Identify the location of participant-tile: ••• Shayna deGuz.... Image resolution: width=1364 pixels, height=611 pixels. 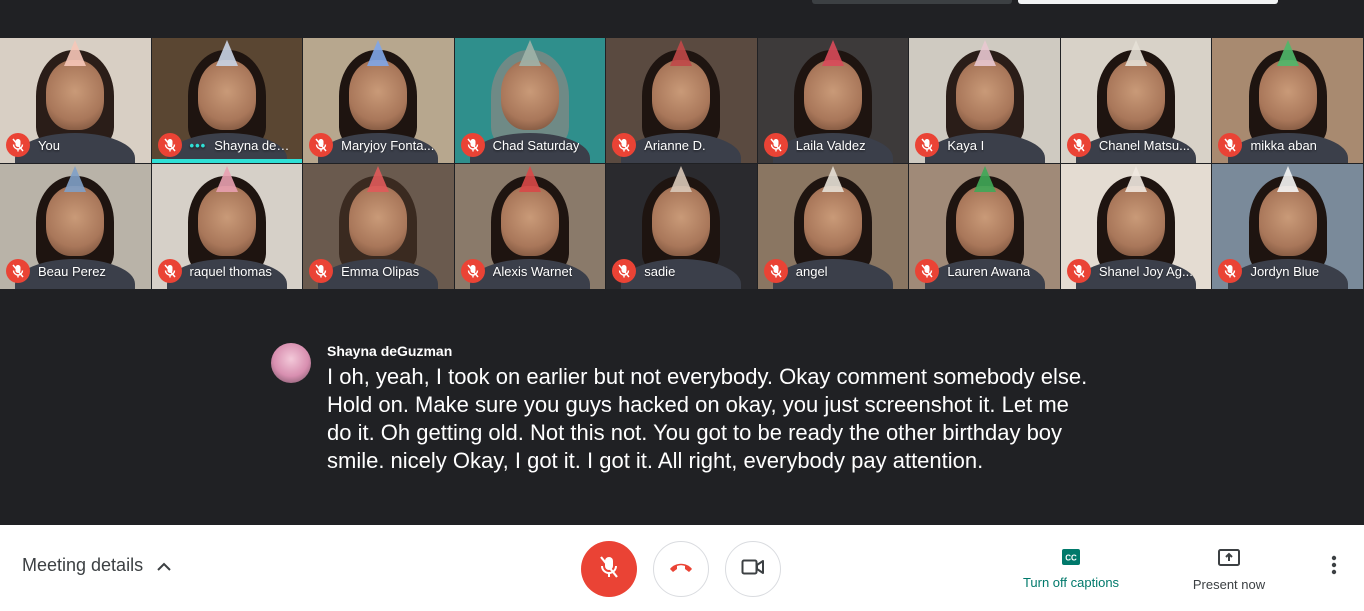
(227, 101).